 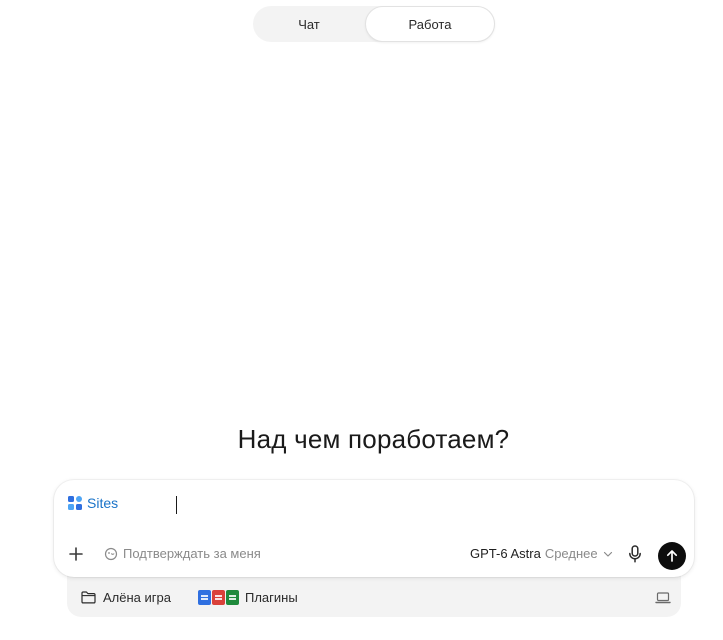 I want to click on project-label: Алёна игра, so click(x=137, y=597).